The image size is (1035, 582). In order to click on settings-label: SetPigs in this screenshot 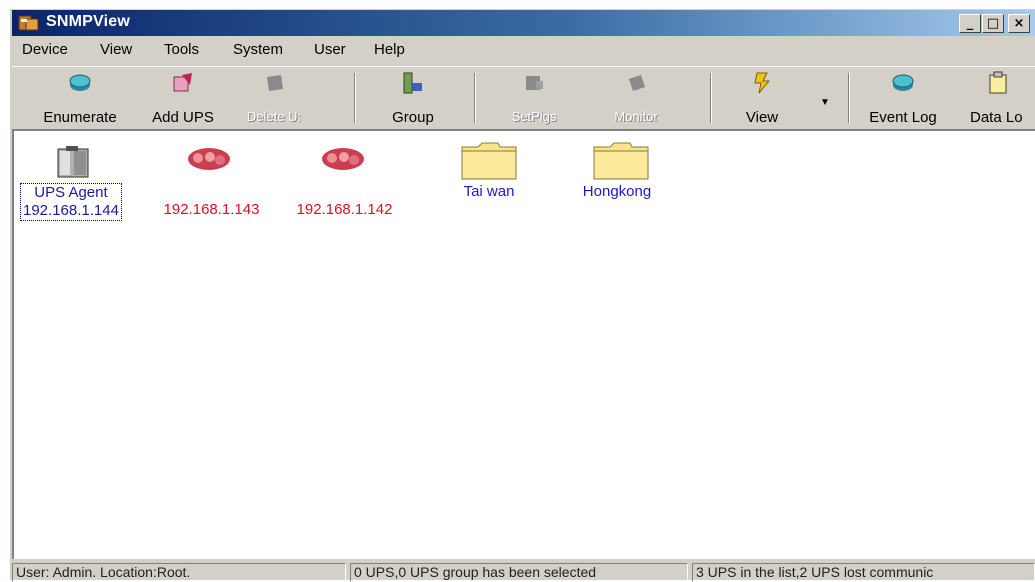, I will do `click(534, 116)`.